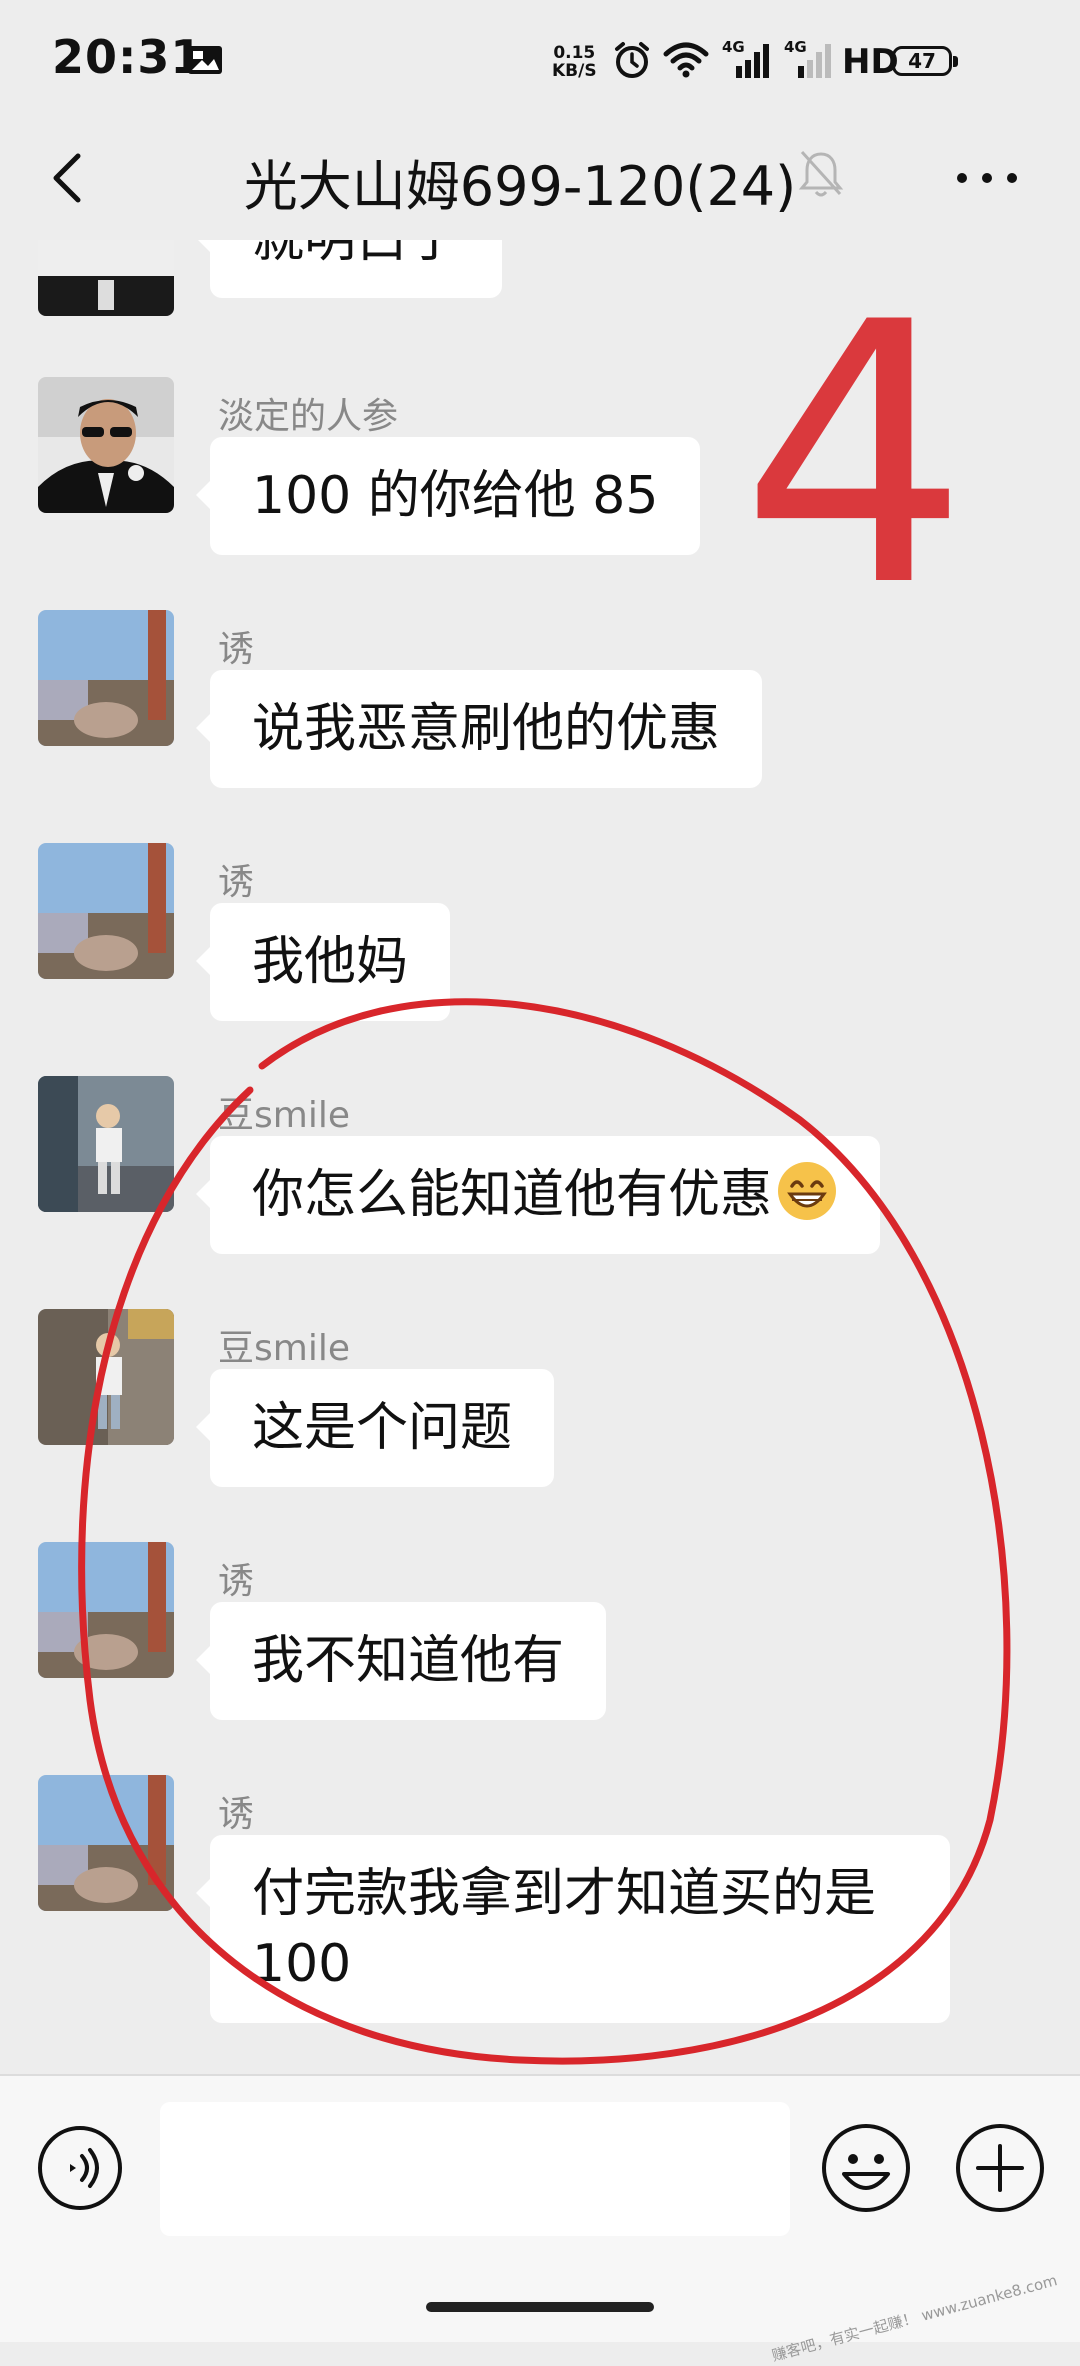  Describe the element at coordinates (1000, 2168) in the screenshot. I see `plus-icon` at that location.